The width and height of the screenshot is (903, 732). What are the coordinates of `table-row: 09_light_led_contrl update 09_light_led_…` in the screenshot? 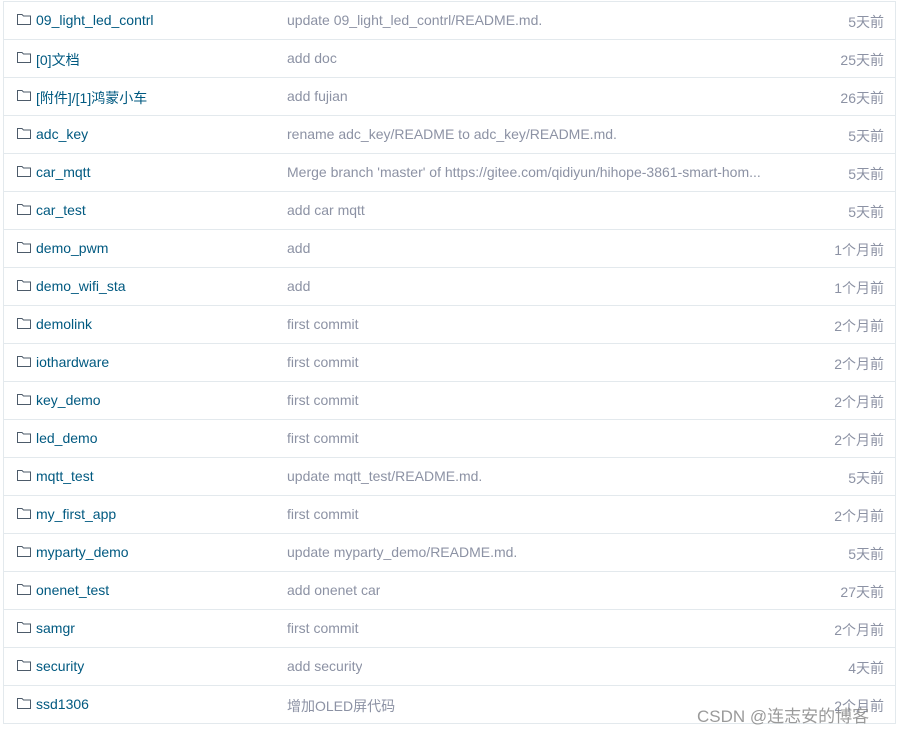 It's located at (449, 21).